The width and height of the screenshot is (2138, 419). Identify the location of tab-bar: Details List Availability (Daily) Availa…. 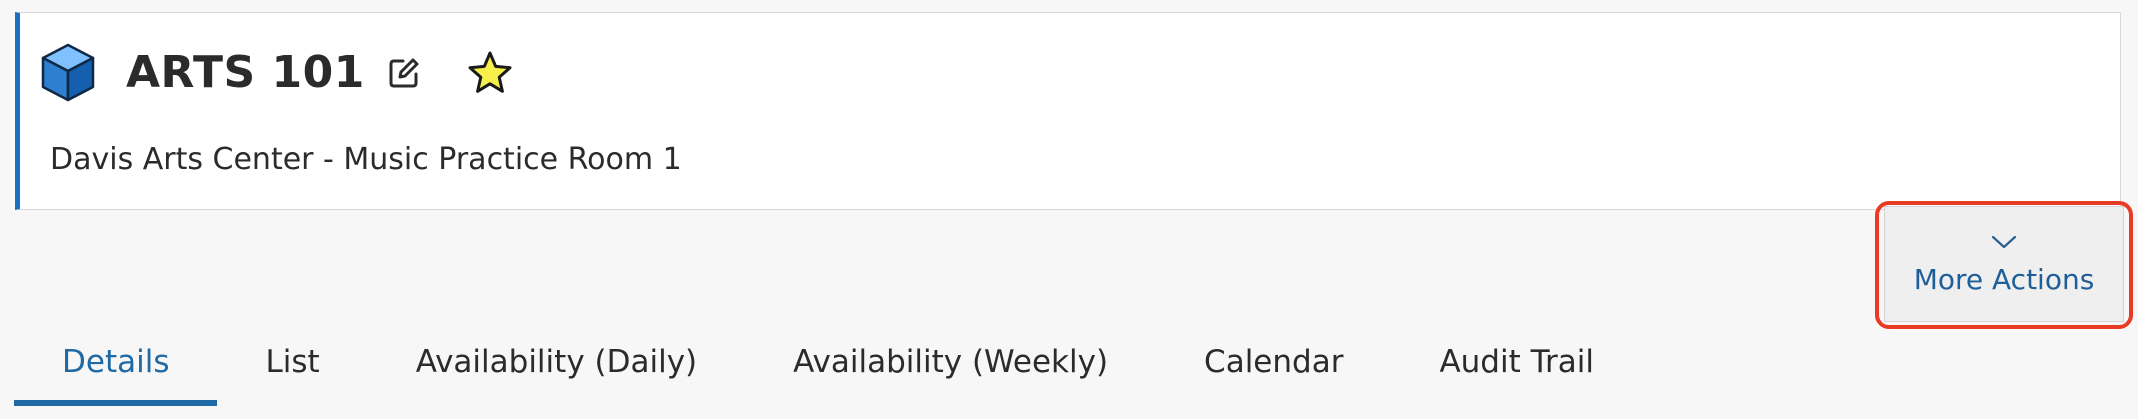
(828, 370).